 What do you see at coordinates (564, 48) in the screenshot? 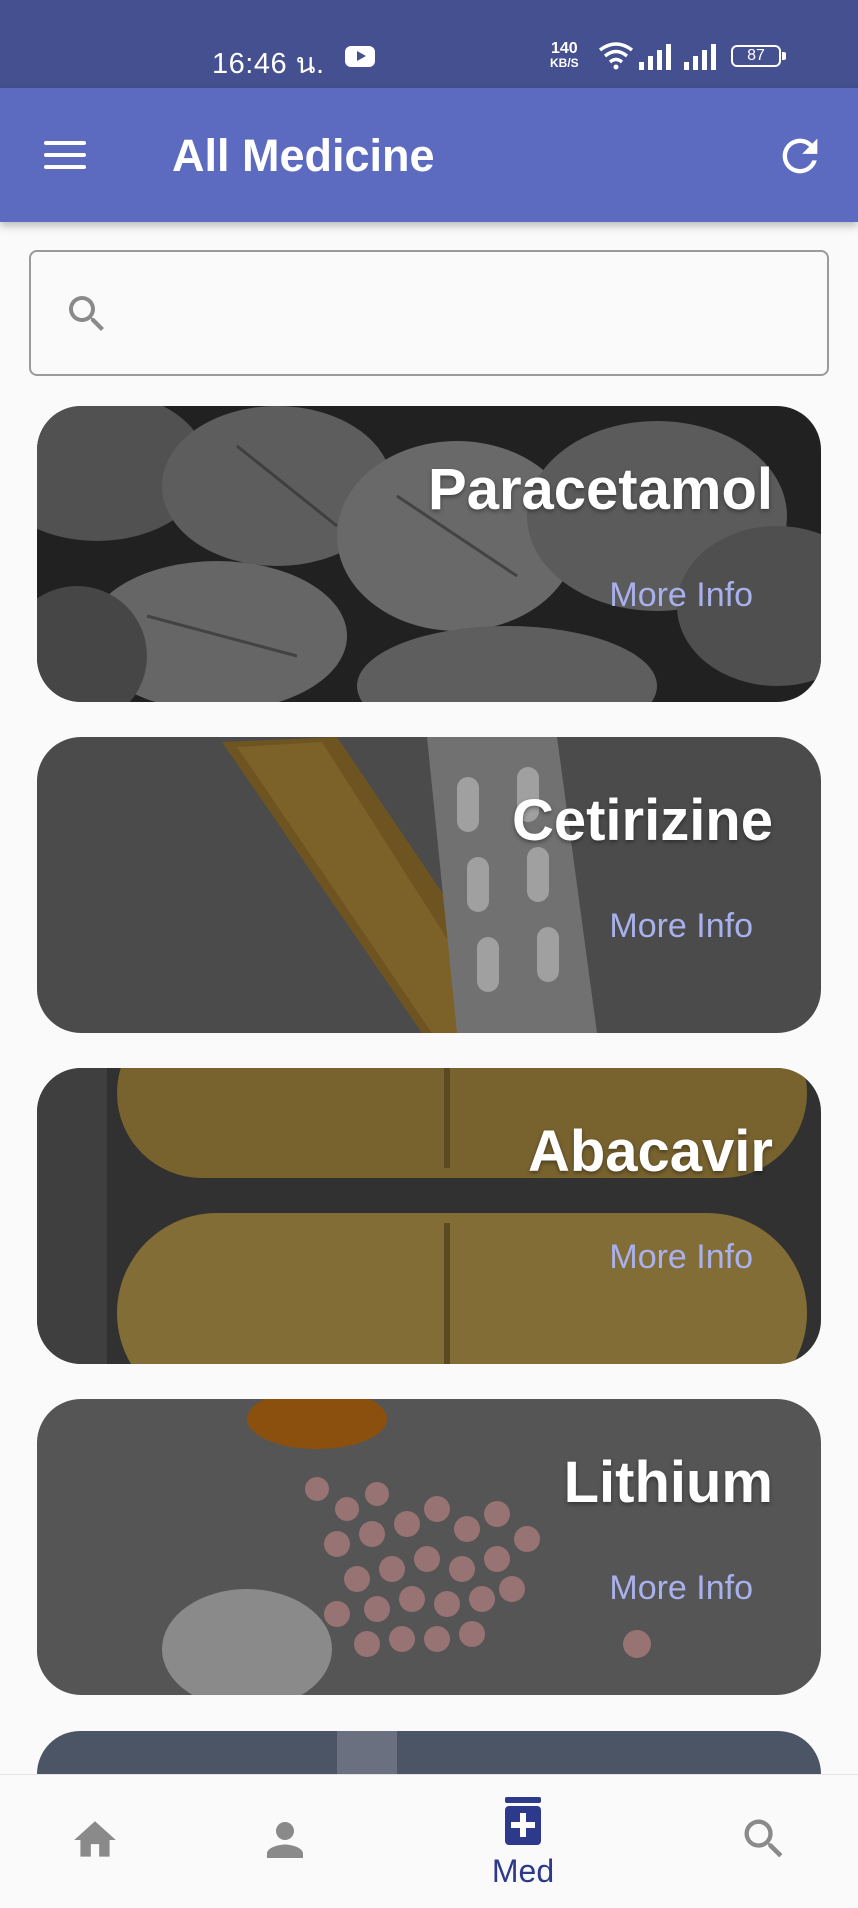
I see `network-speed-value: 140` at bounding box center [564, 48].